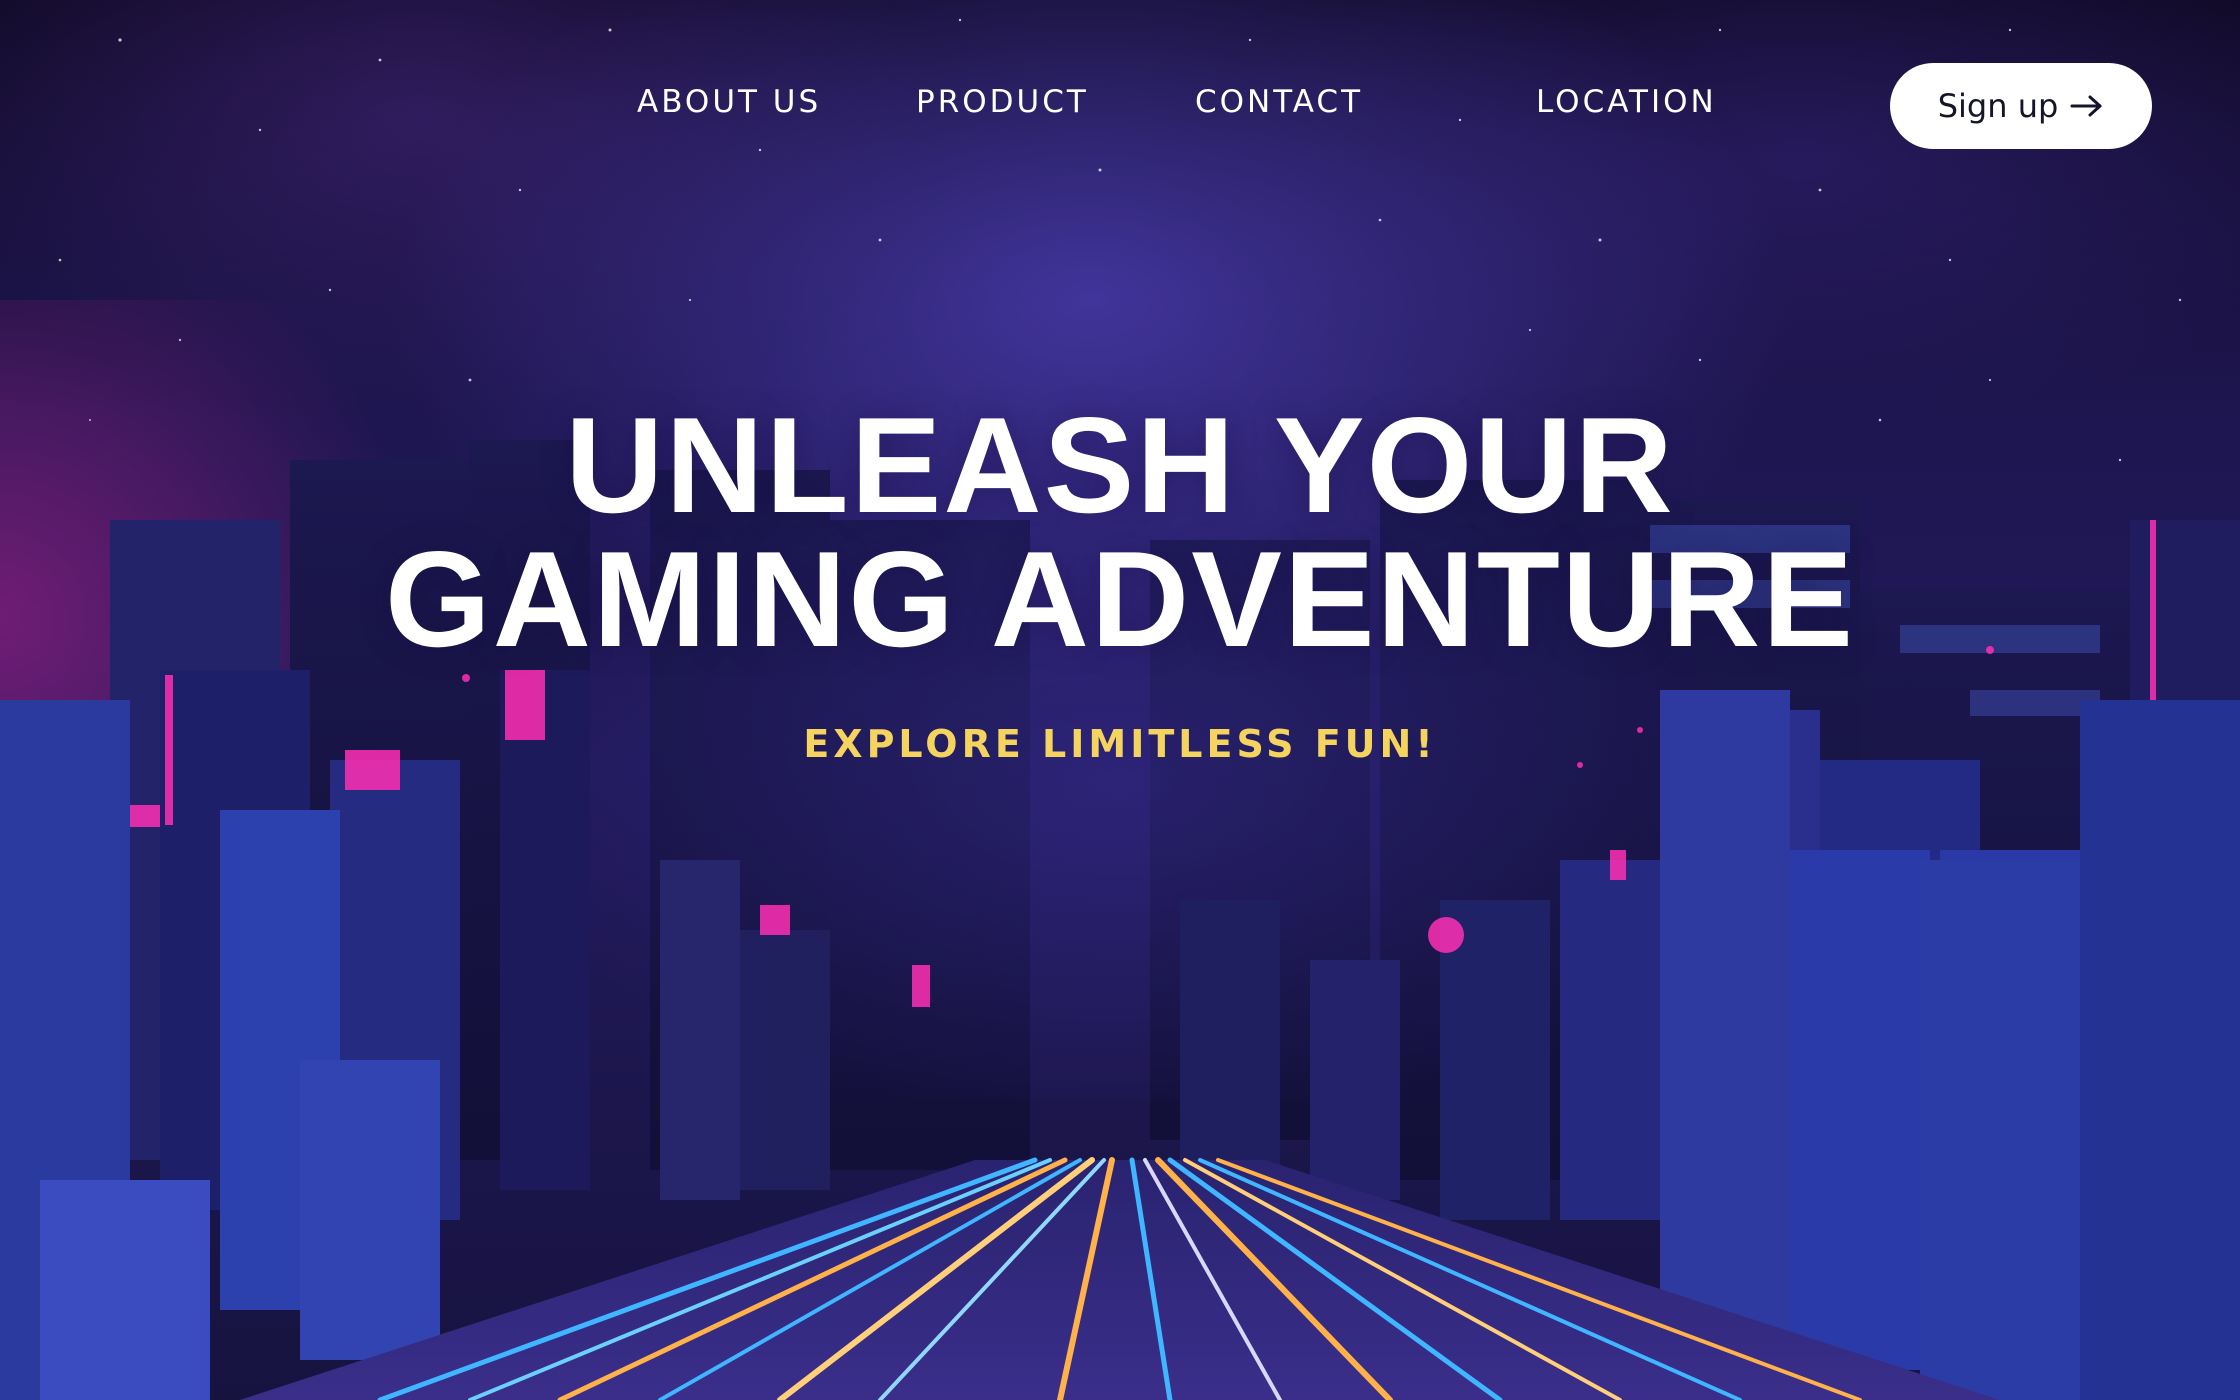 The height and width of the screenshot is (1400, 2240). Describe the element at coordinates (1120, 599) in the screenshot. I see `hero-title-line-2: GAMING ADVENTURE` at that location.